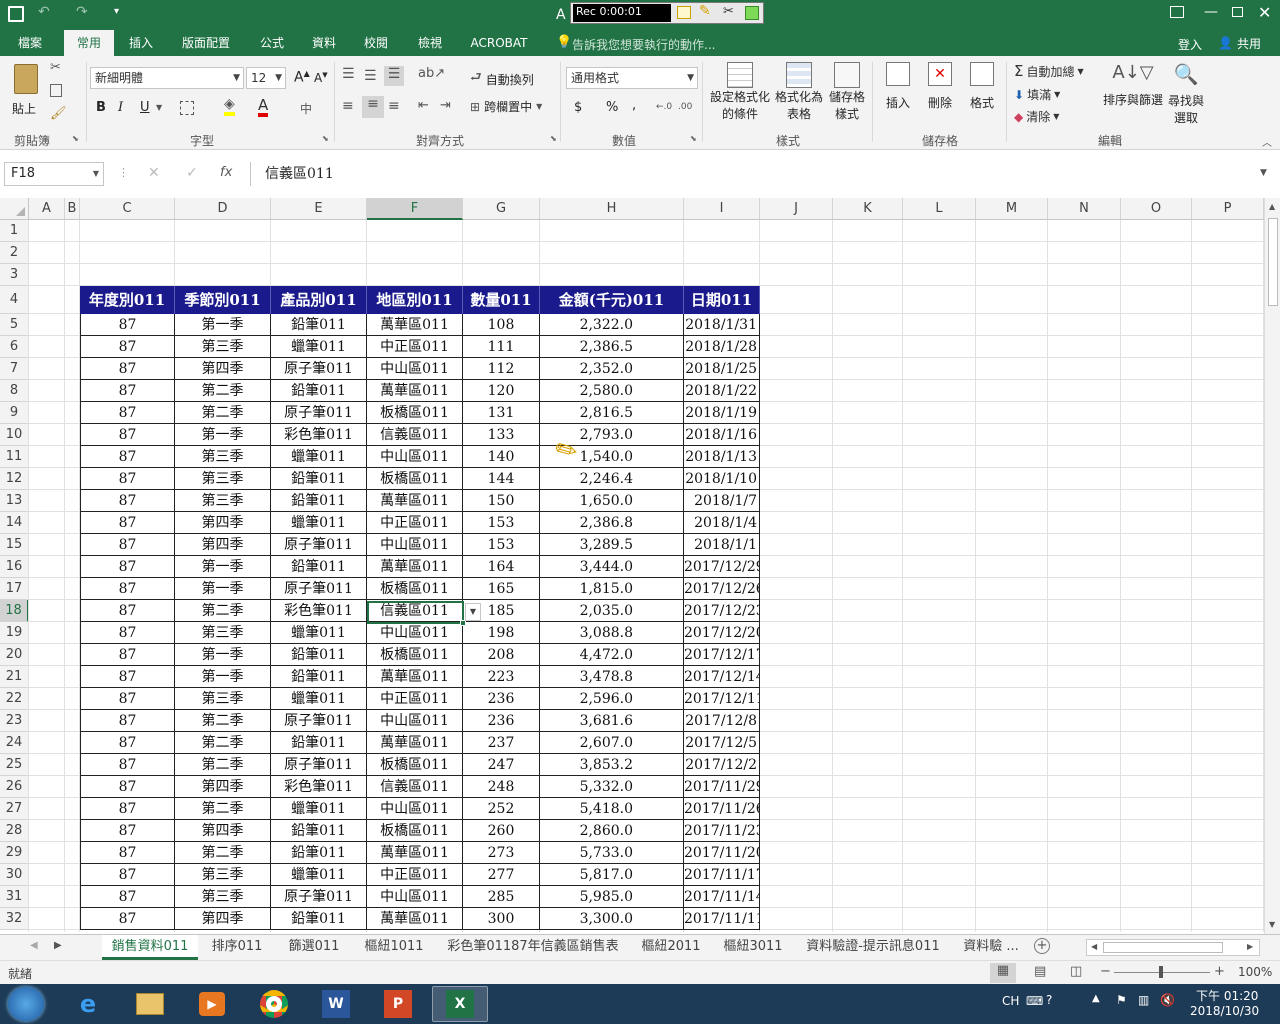 This screenshot has height=1024, width=1280. Describe the element at coordinates (799, 95) in the screenshot. I see `format-as-table-button: 格式化為 表格` at that location.